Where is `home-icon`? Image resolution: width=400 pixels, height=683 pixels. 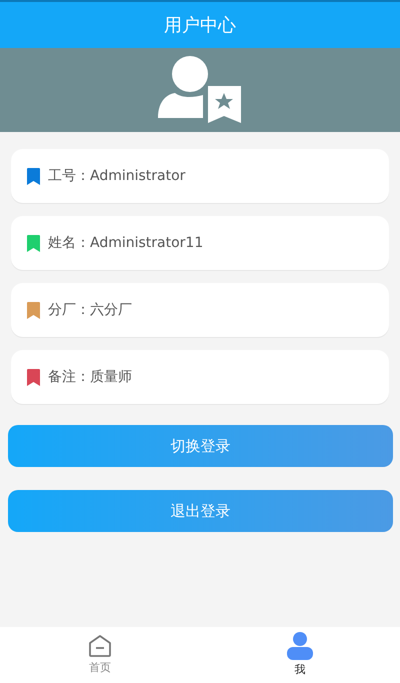 home-icon is located at coordinates (100, 646).